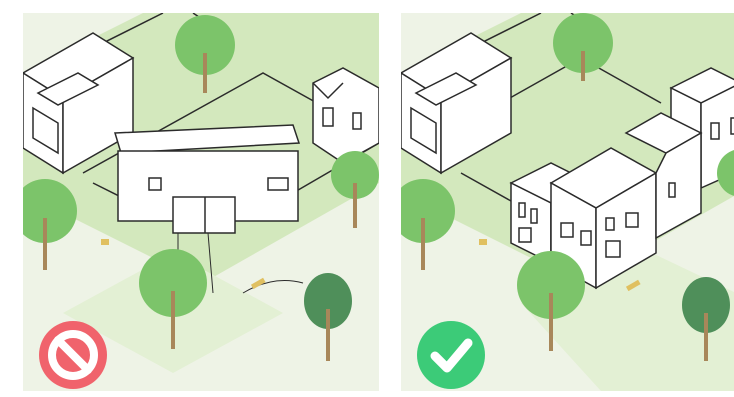 This screenshot has height=397, width=734. What do you see at coordinates (207, 179) in the screenshot?
I see `large-single-house` at bounding box center [207, 179].